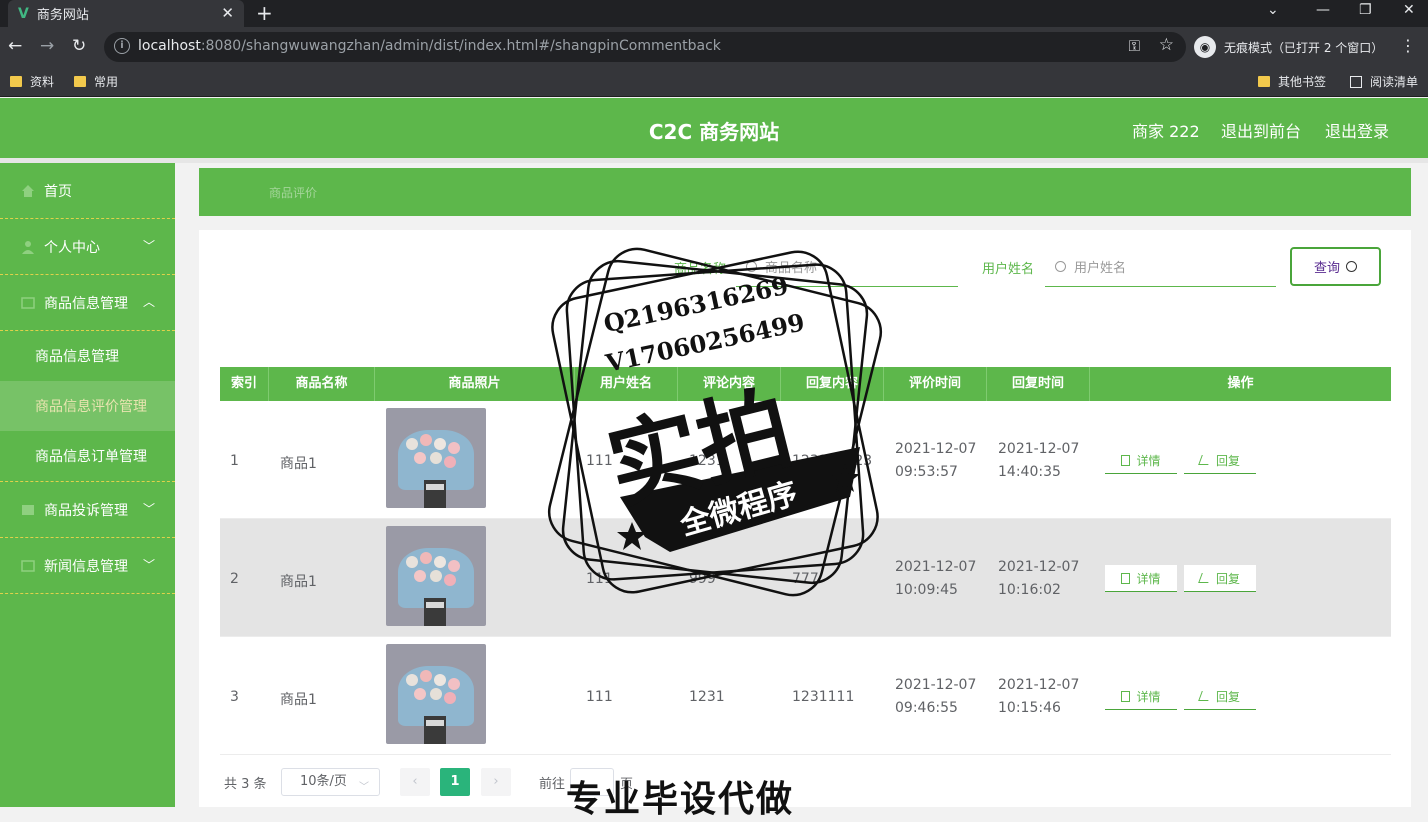 The width and height of the screenshot is (1428, 822). What do you see at coordinates (1365, 10) in the screenshot?
I see `restore-icon: ❐` at bounding box center [1365, 10].